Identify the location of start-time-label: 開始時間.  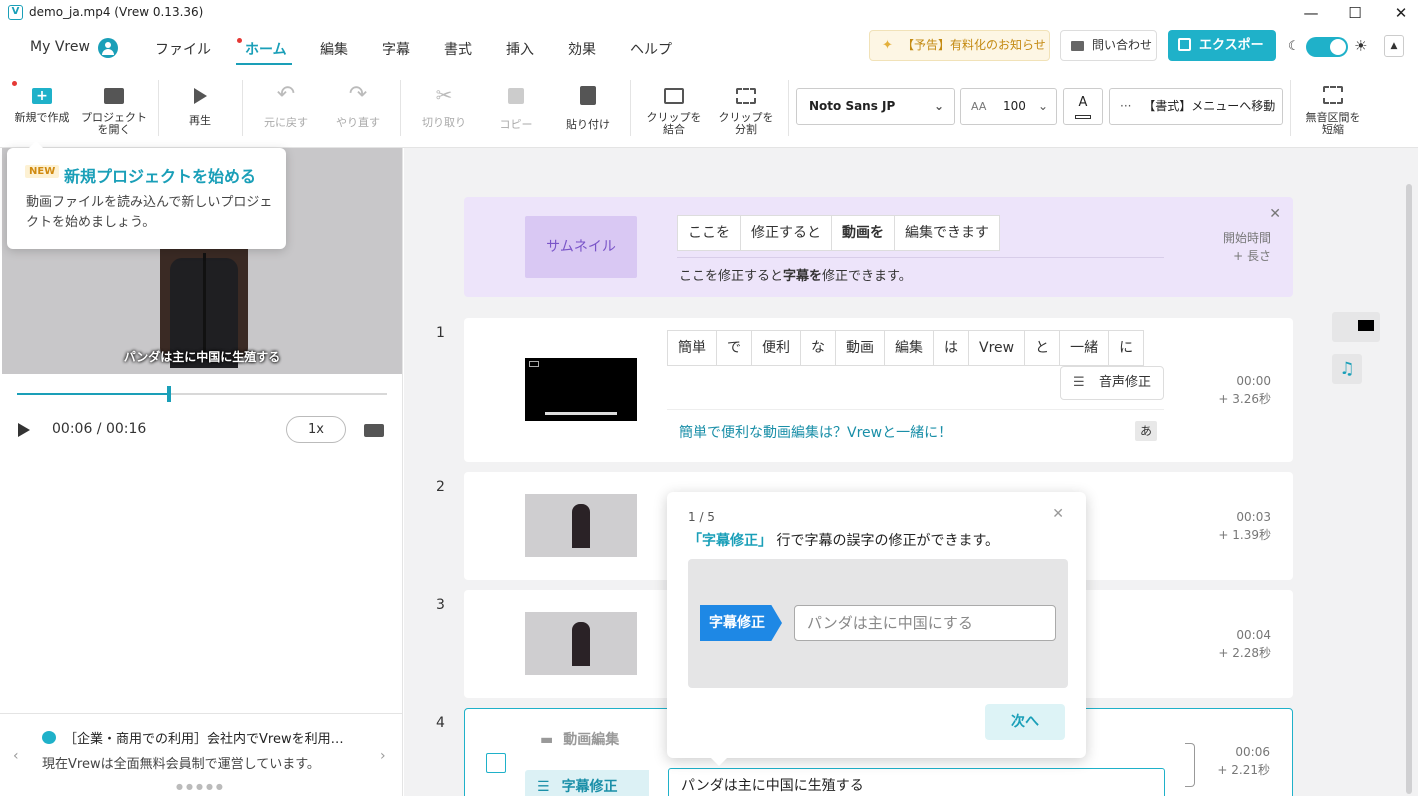
(1246, 238).